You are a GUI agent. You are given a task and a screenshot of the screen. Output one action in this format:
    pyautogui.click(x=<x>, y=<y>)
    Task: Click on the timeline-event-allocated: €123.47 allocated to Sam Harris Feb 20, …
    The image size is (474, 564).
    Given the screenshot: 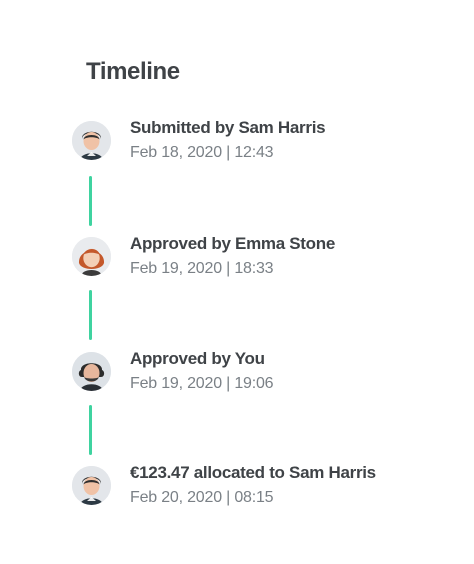 What is the action you would take?
    pyautogui.click(x=252, y=488)
    